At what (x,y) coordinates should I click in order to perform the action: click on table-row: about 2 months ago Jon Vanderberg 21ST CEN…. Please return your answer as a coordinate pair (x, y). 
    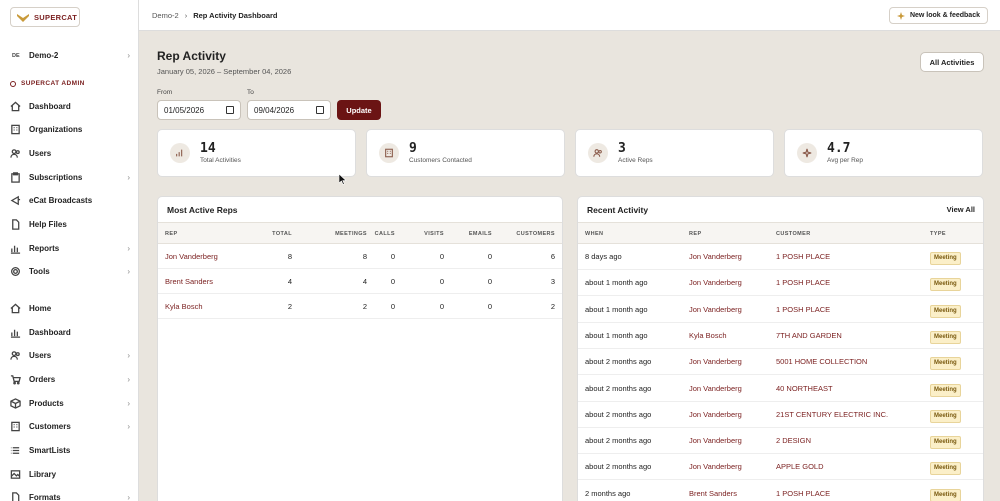
    Looking at the image, I should click on (780, 415).